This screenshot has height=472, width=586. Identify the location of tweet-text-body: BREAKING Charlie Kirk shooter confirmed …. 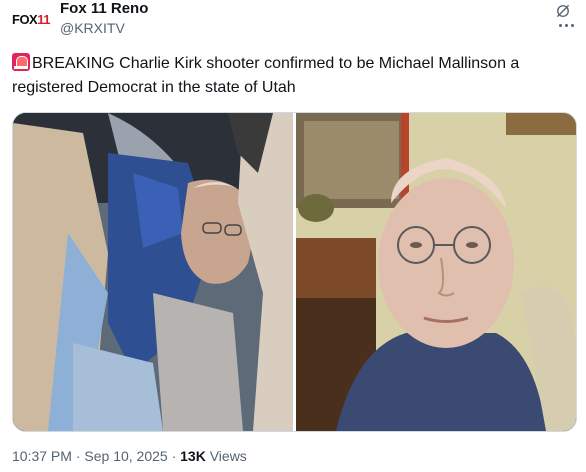
(266, 75).